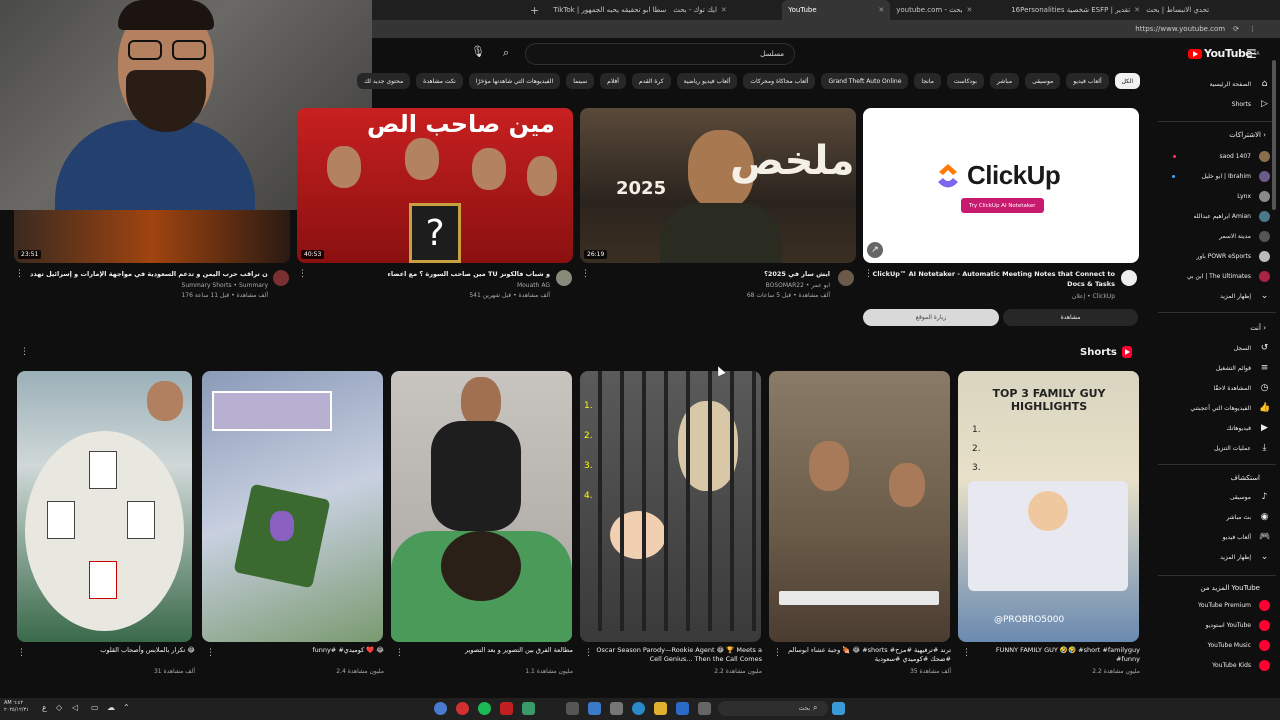 The width and height of the screenshot is (1280, 720). Describe the element at coordinates (439, 81) in the screenshot. I see `chip: نكت مشاهدة` at that location.